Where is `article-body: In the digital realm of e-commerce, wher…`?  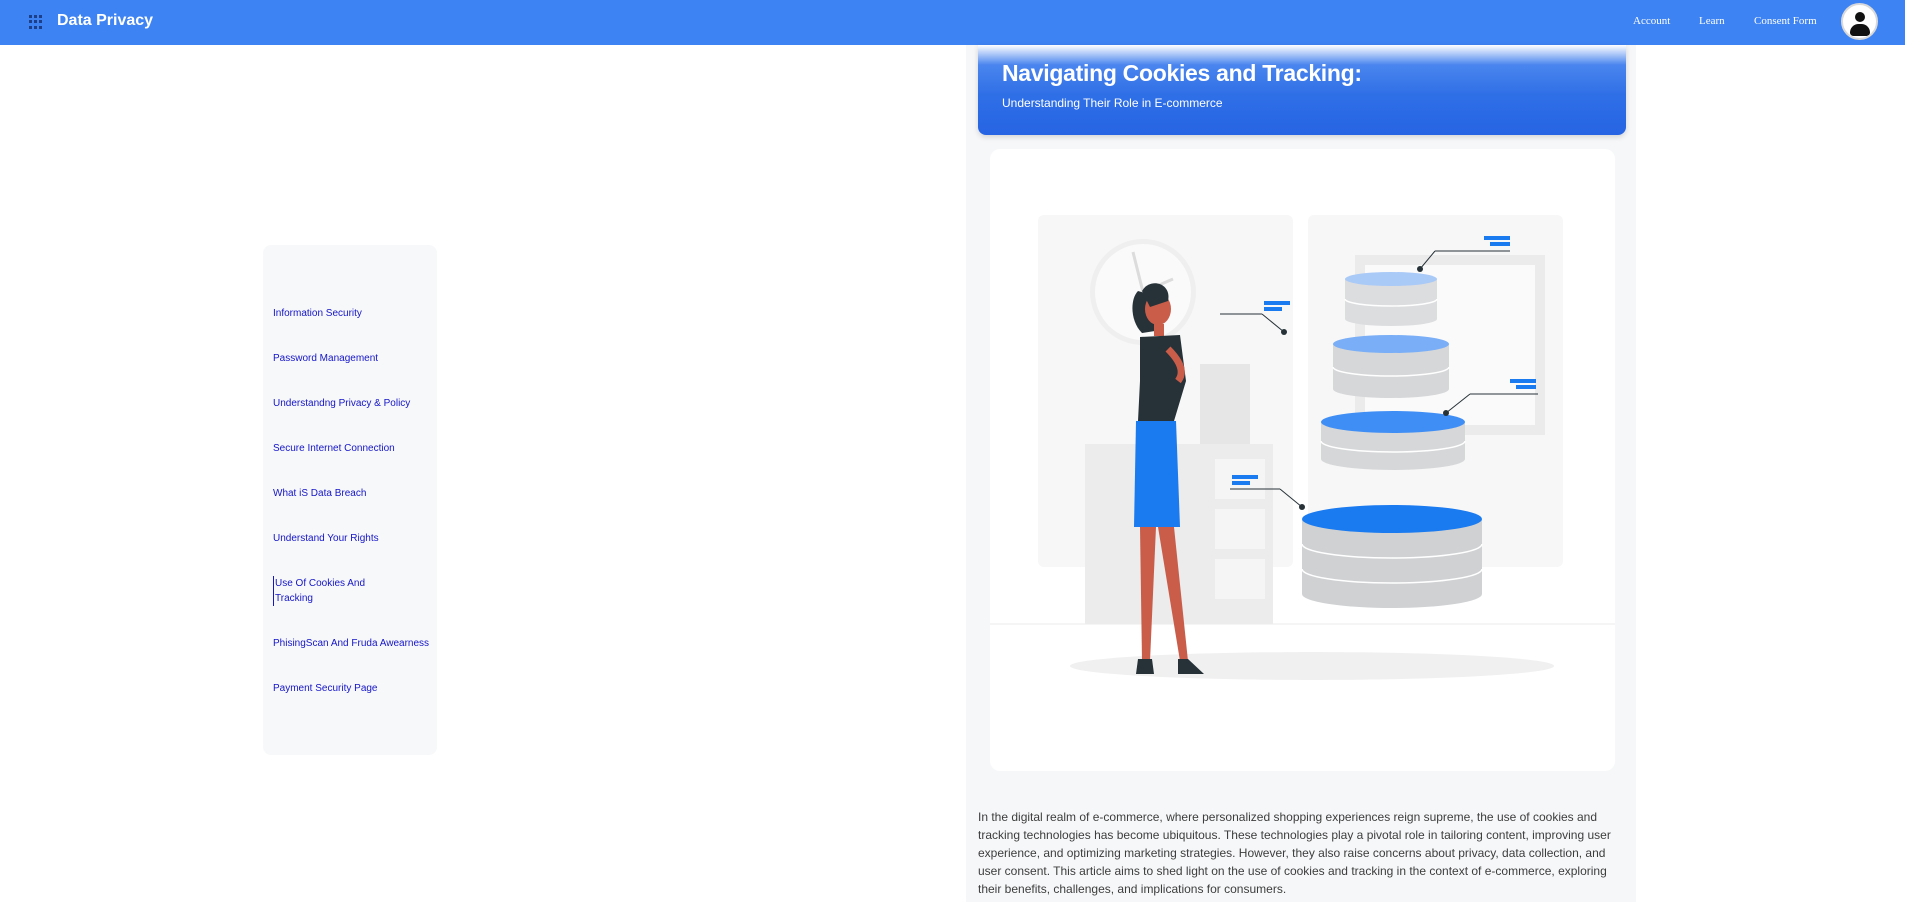
article-body: In the digital realm of e-commerce, wher… is located at coordinates (1294, 853).